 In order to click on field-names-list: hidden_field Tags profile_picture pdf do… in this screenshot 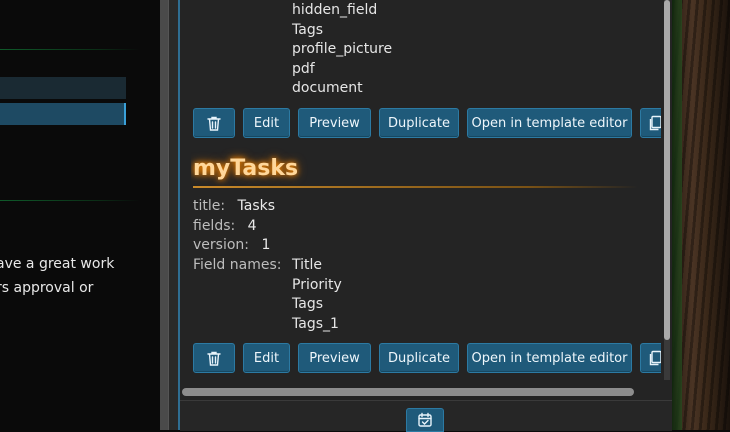, I will do `click(342, 50)`.